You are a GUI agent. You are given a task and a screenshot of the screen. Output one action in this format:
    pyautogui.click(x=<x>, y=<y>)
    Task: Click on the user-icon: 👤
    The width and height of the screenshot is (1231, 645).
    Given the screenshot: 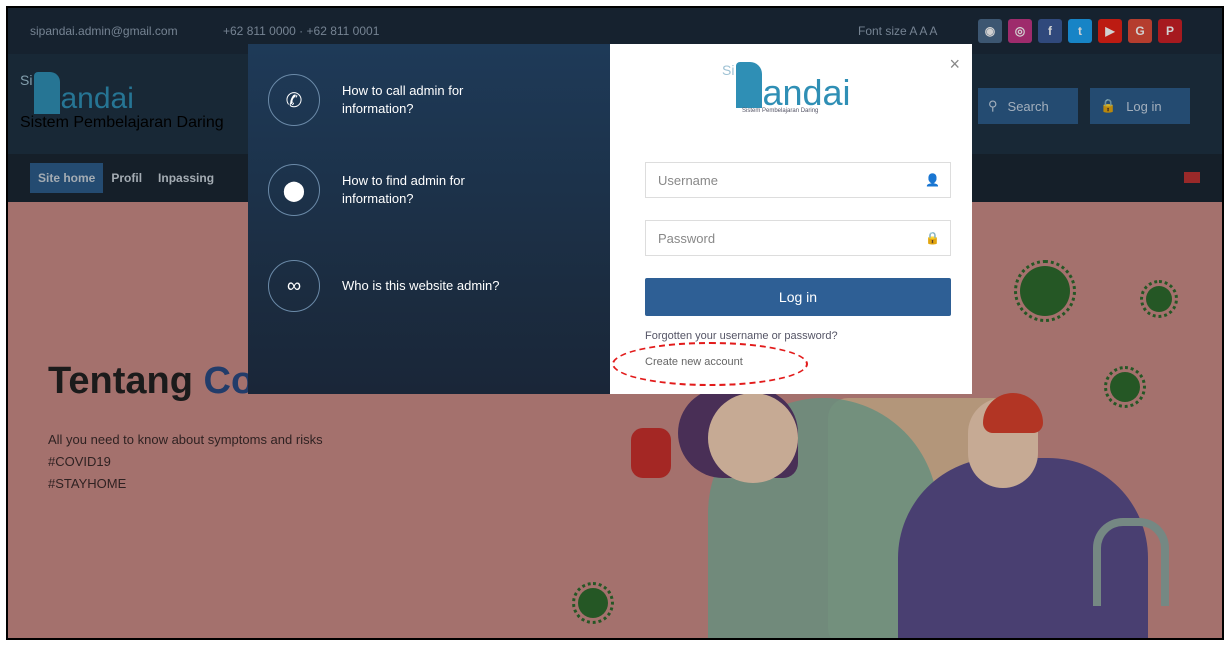 What is the action you would take?
    pyautogui.click(x=932, y=180)
    